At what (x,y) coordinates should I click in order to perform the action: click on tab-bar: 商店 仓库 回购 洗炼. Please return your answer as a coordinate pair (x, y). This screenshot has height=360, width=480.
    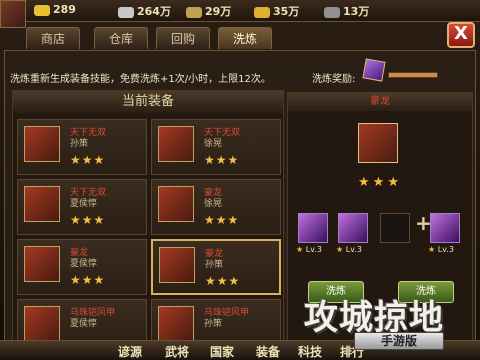
    Looking at the image, I should click on (232, 38).